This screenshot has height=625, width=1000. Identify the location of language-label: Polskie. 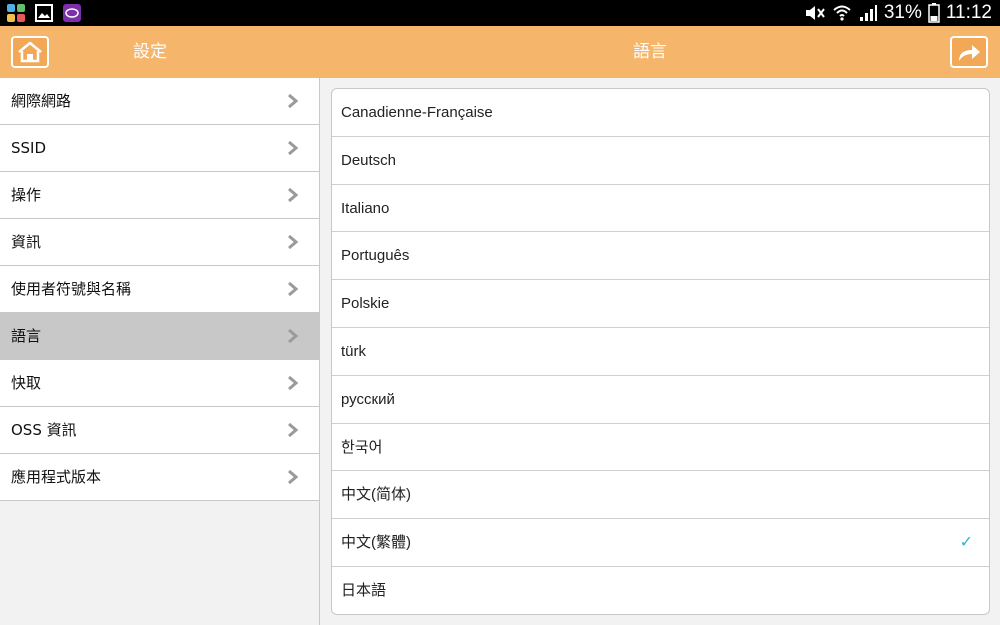
(365, 304).